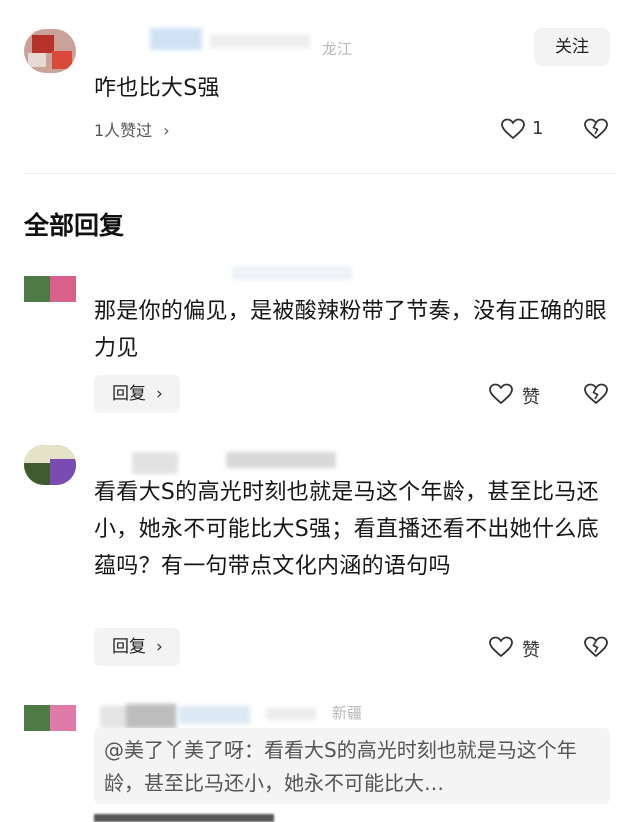 The image size is (640, 822). What do you see at coordinates (538, 128) in the screenshot?
I see `like-count: 1` at bounding box center [538, 128].